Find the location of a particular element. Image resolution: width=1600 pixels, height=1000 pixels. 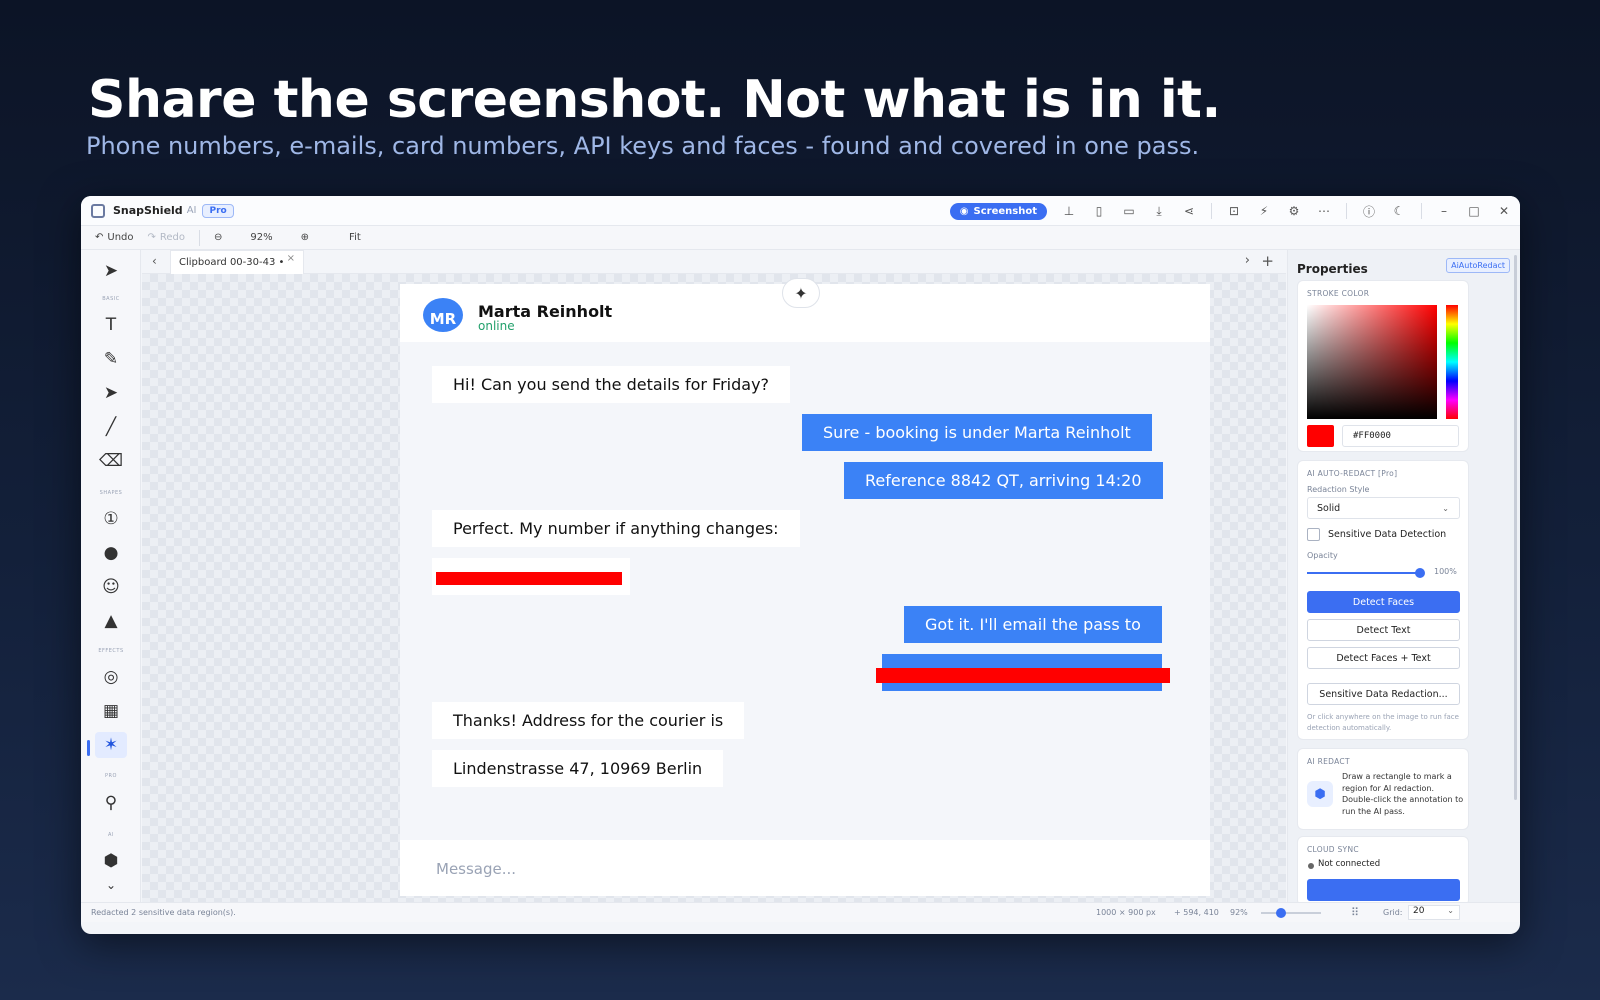

ellipse-tool-icon: ● is located at coordinates (111, 553).